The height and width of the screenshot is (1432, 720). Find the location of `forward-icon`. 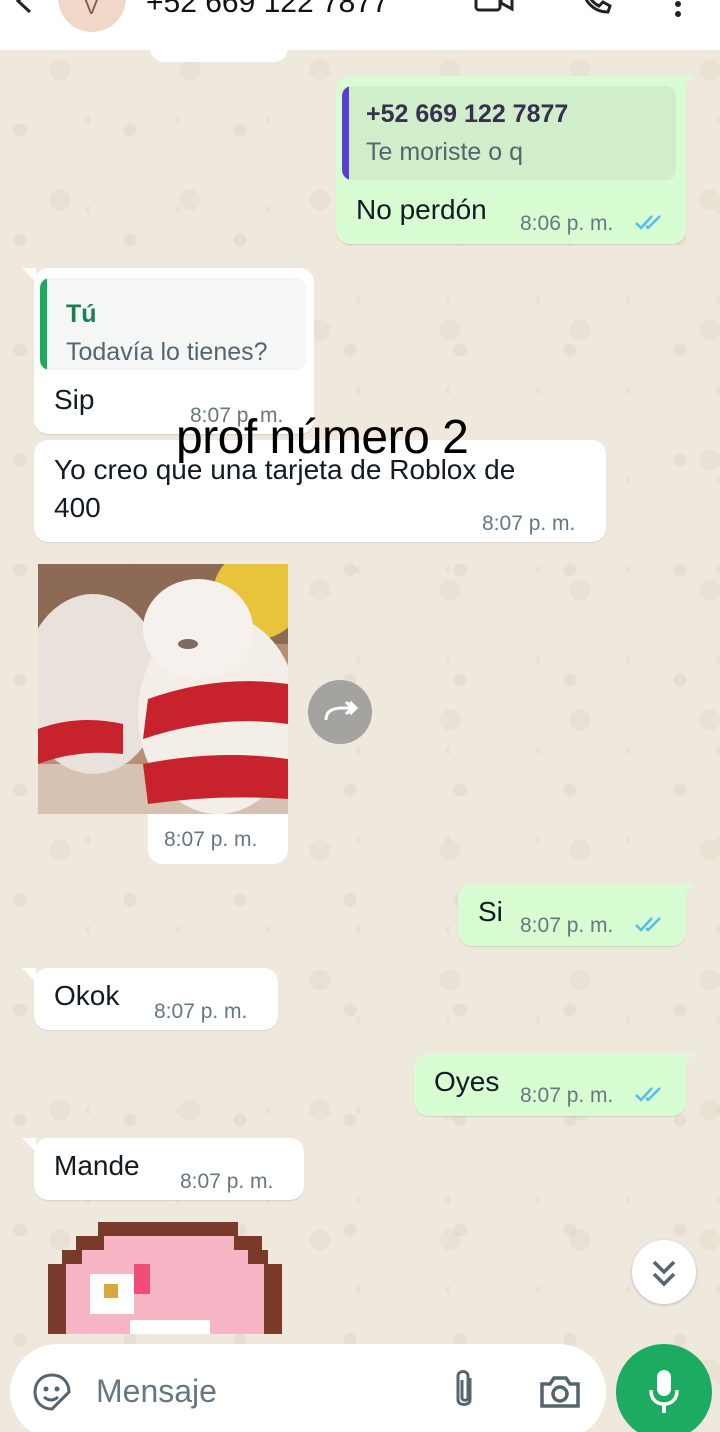

forward-icon is located at coordinates (340, 712).